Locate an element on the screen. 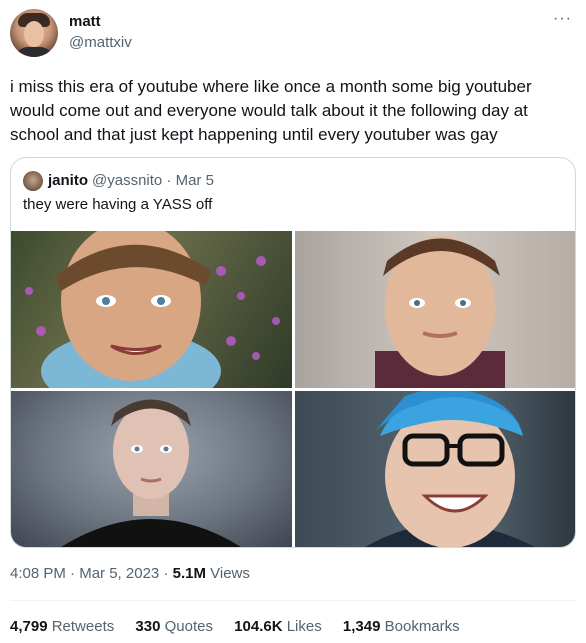 The width and height of the screenshot is (586, 643). more-horizontal-icon: ··· is located at coordinates (562, 19).